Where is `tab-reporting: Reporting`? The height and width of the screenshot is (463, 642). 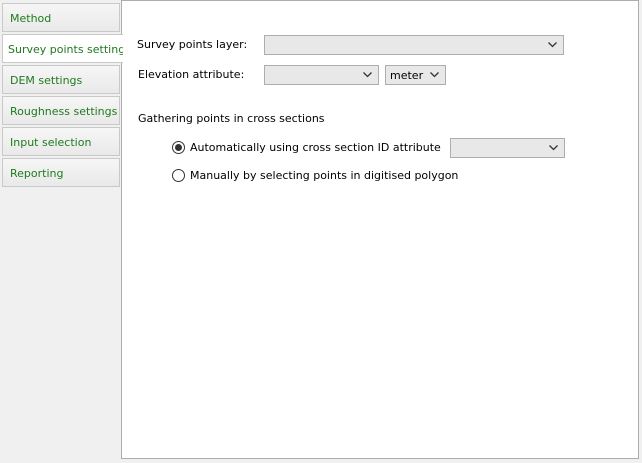 tab-reporting: Reporting is located at coordinates (61, 172).